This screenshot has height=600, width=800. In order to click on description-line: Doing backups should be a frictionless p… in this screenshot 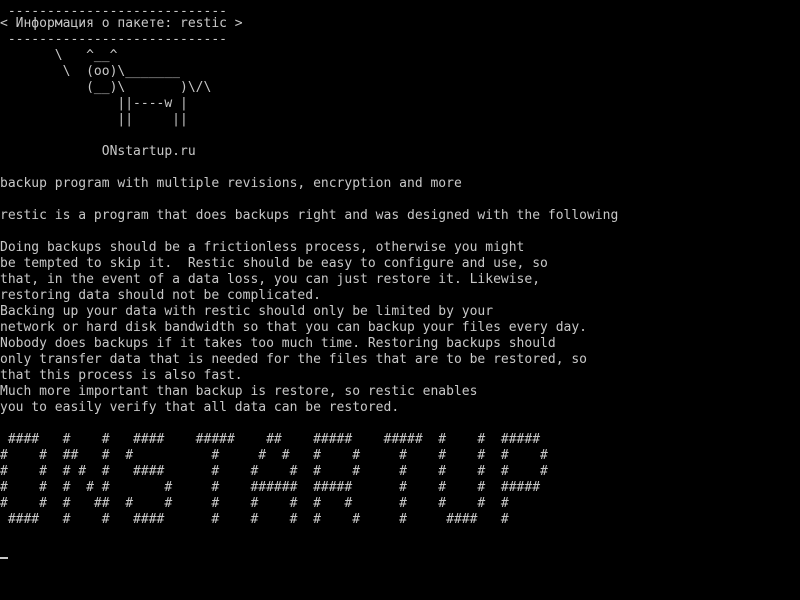, I will do `click(262, 247)`.